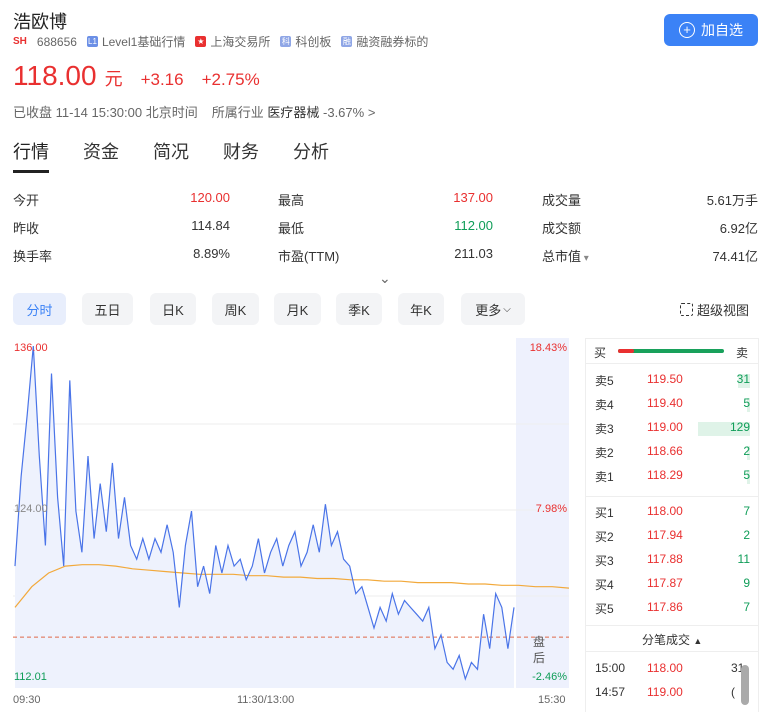  Describe the element at coordinates (359, 309) in the screenshot. I see `period-tab-quarterly: 季K` at that location.